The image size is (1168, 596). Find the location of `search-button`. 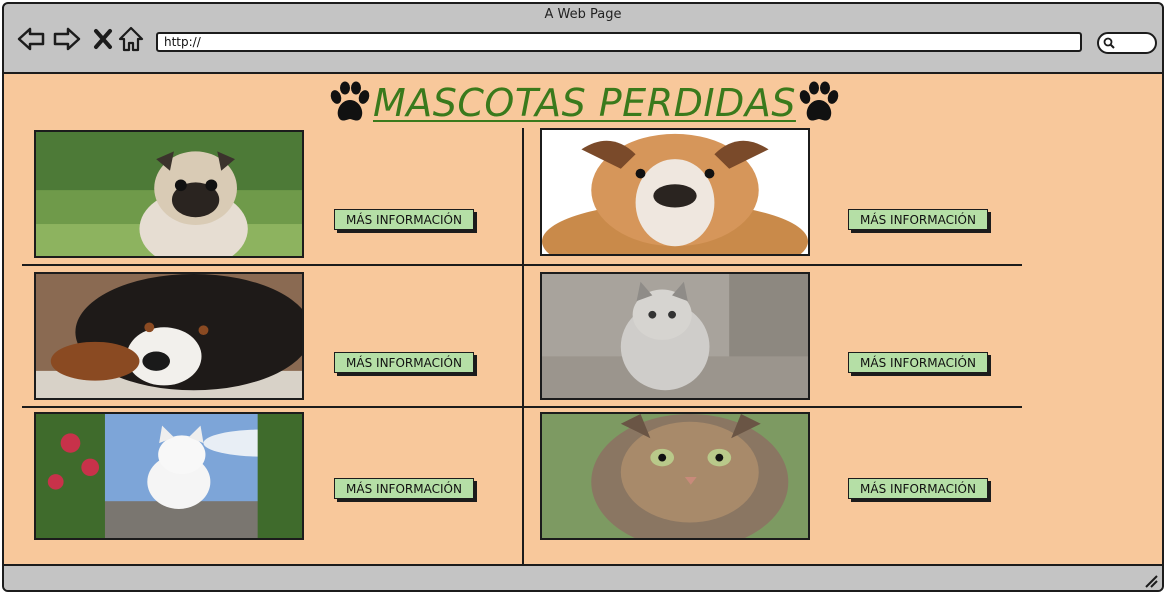

search-button is located at coordinates (1127, 43).